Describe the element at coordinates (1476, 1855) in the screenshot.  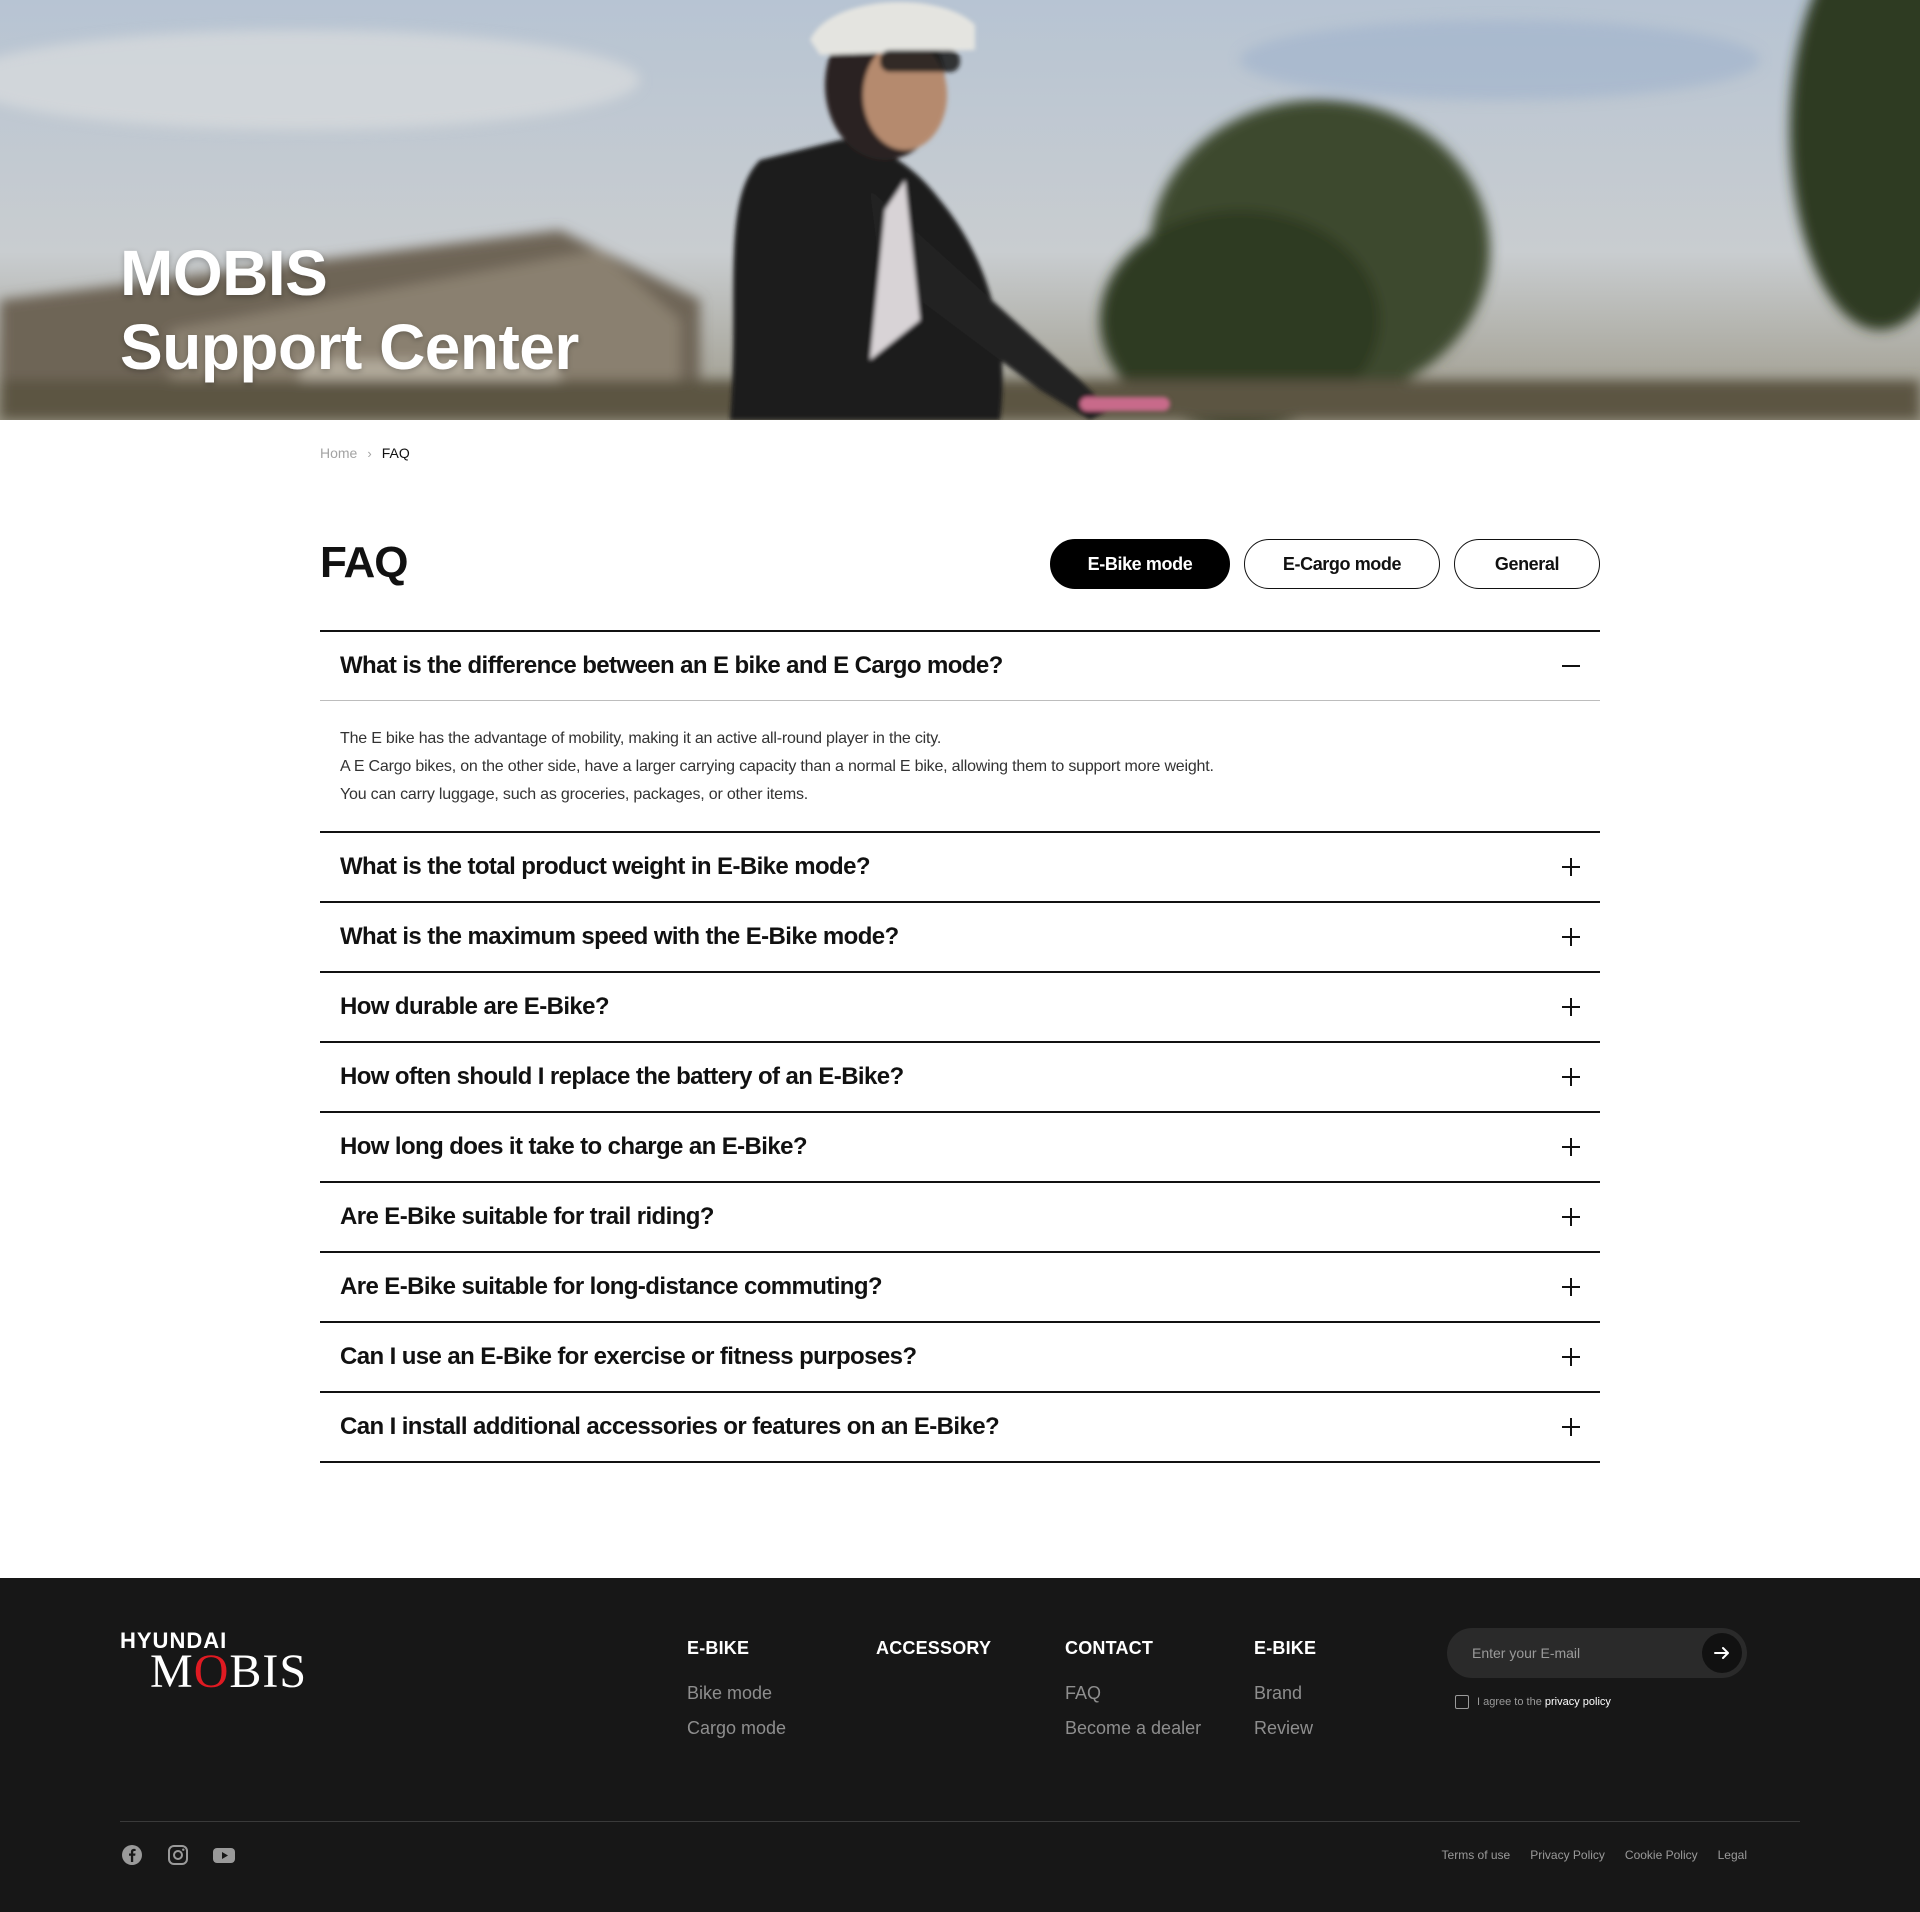
I see `terms-of-use-link: Terms of use` at that location.